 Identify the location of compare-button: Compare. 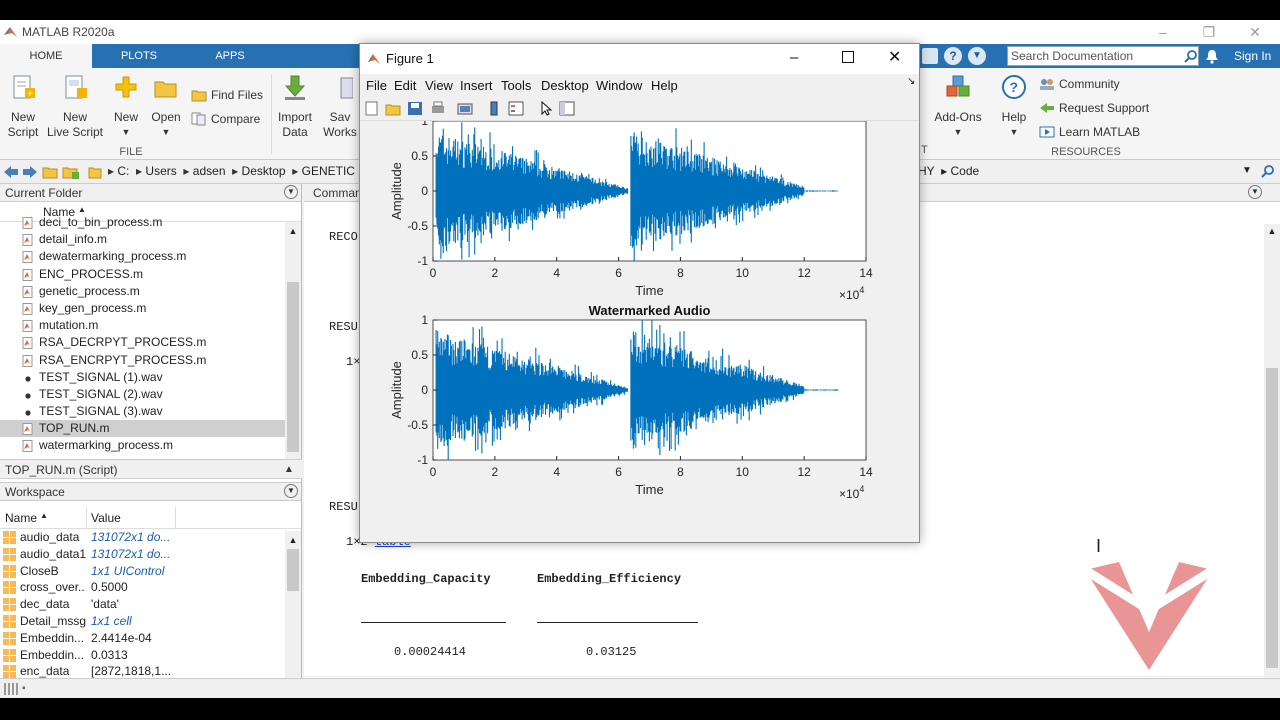
(231, 120).